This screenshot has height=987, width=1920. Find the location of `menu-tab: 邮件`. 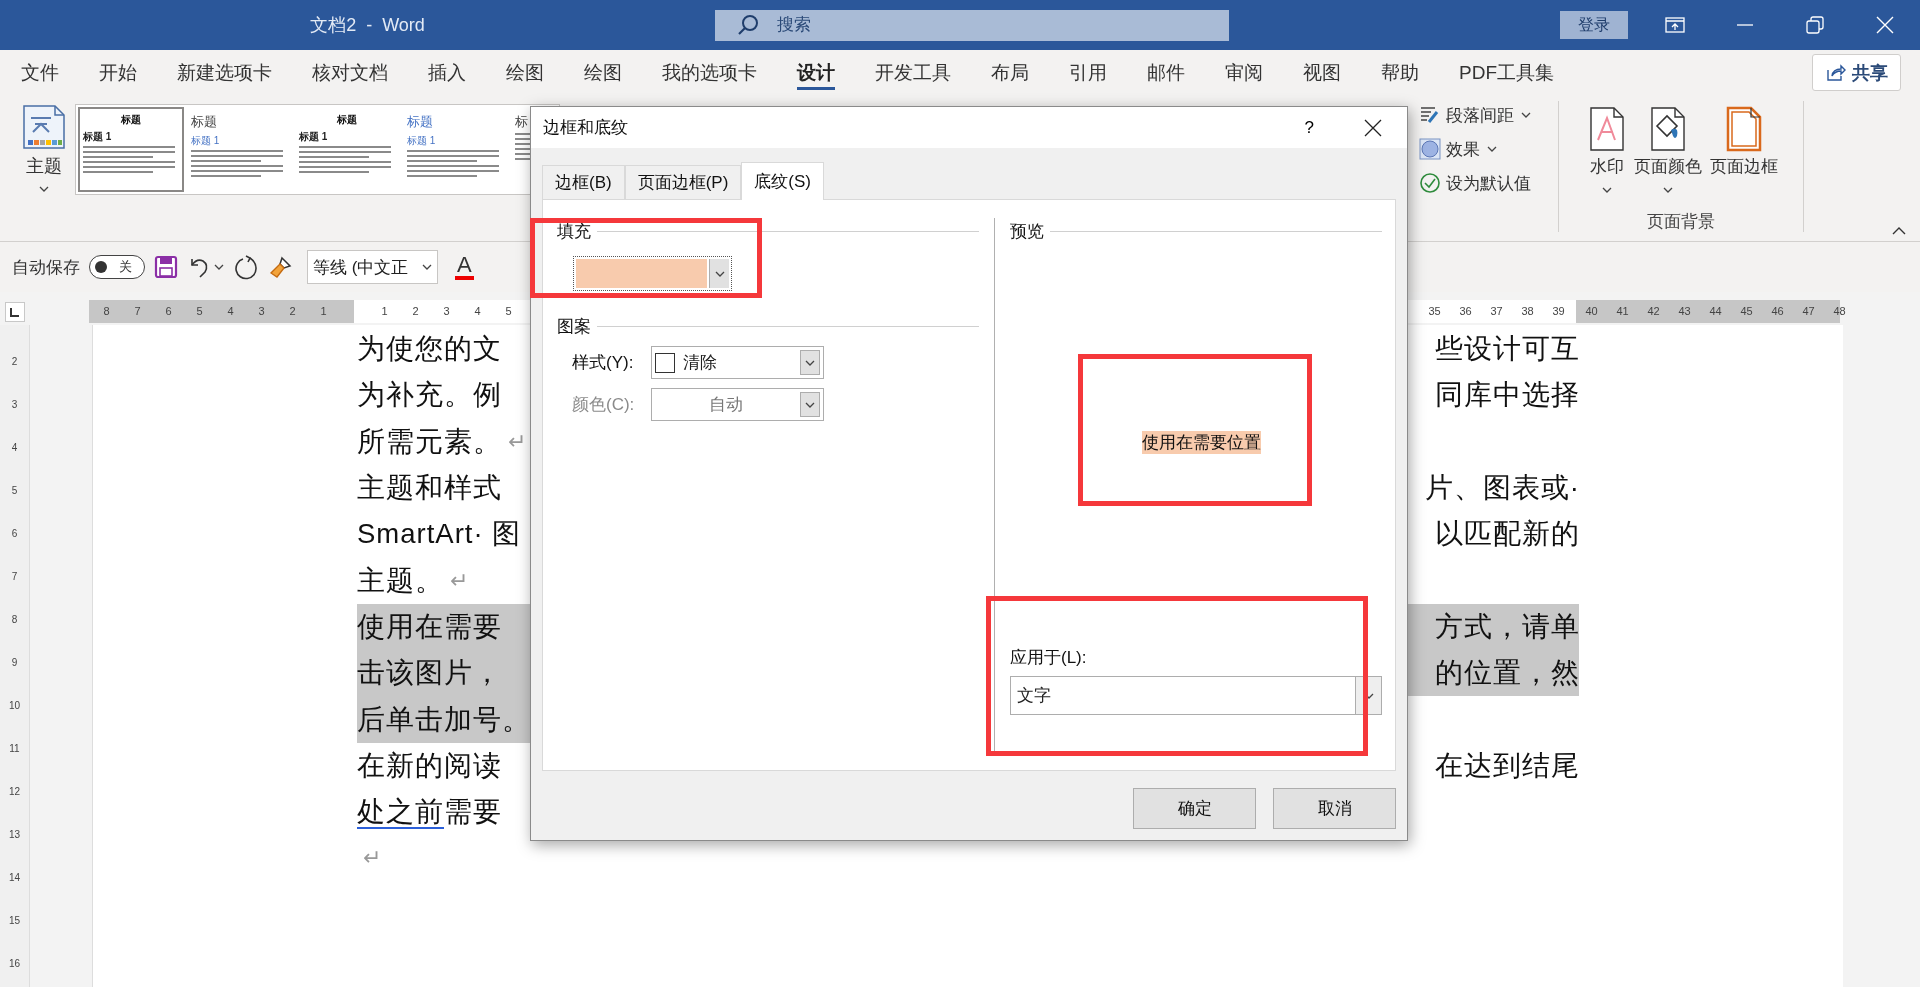

menu-tab: 邮件 is located at coordinates (1166, 72).